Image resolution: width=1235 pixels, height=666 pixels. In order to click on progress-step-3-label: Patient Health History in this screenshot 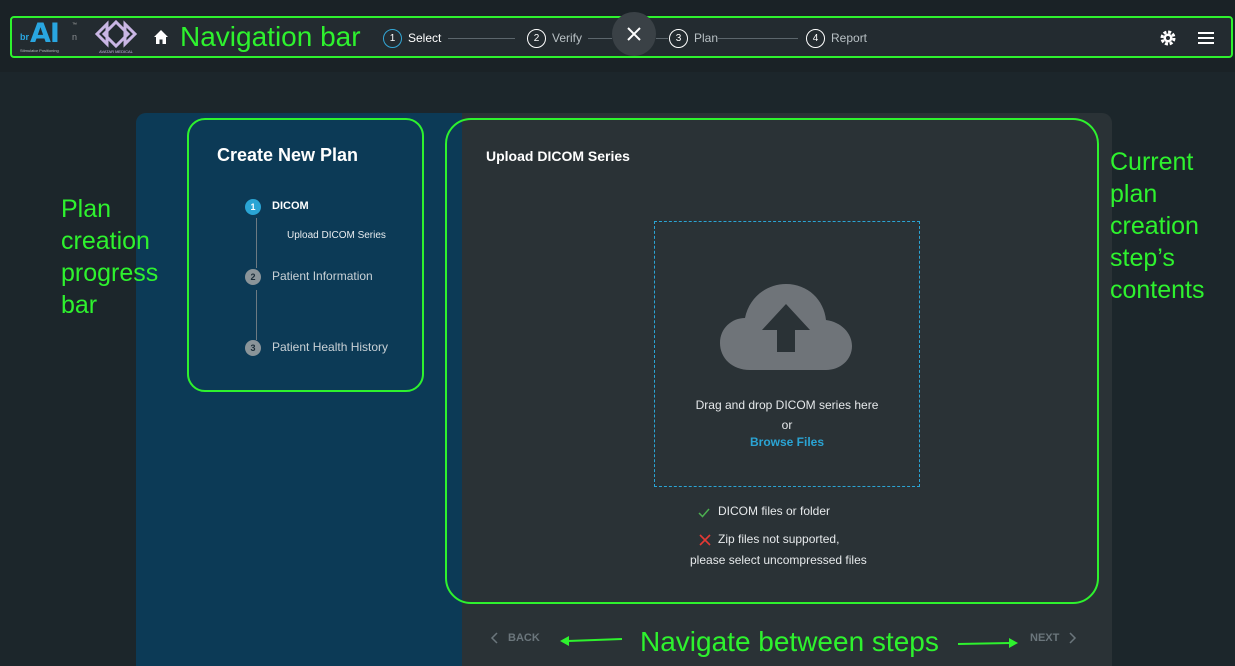, I will do `click(330, 347)`.